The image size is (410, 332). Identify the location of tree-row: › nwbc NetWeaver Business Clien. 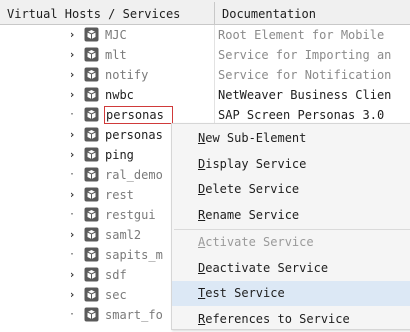
(205, 95).